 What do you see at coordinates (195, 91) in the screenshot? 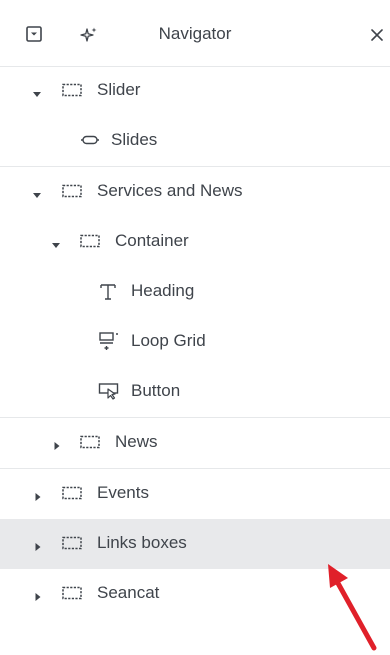
I see `tree-item-slider: Slider` at bounding box center [195, 91].